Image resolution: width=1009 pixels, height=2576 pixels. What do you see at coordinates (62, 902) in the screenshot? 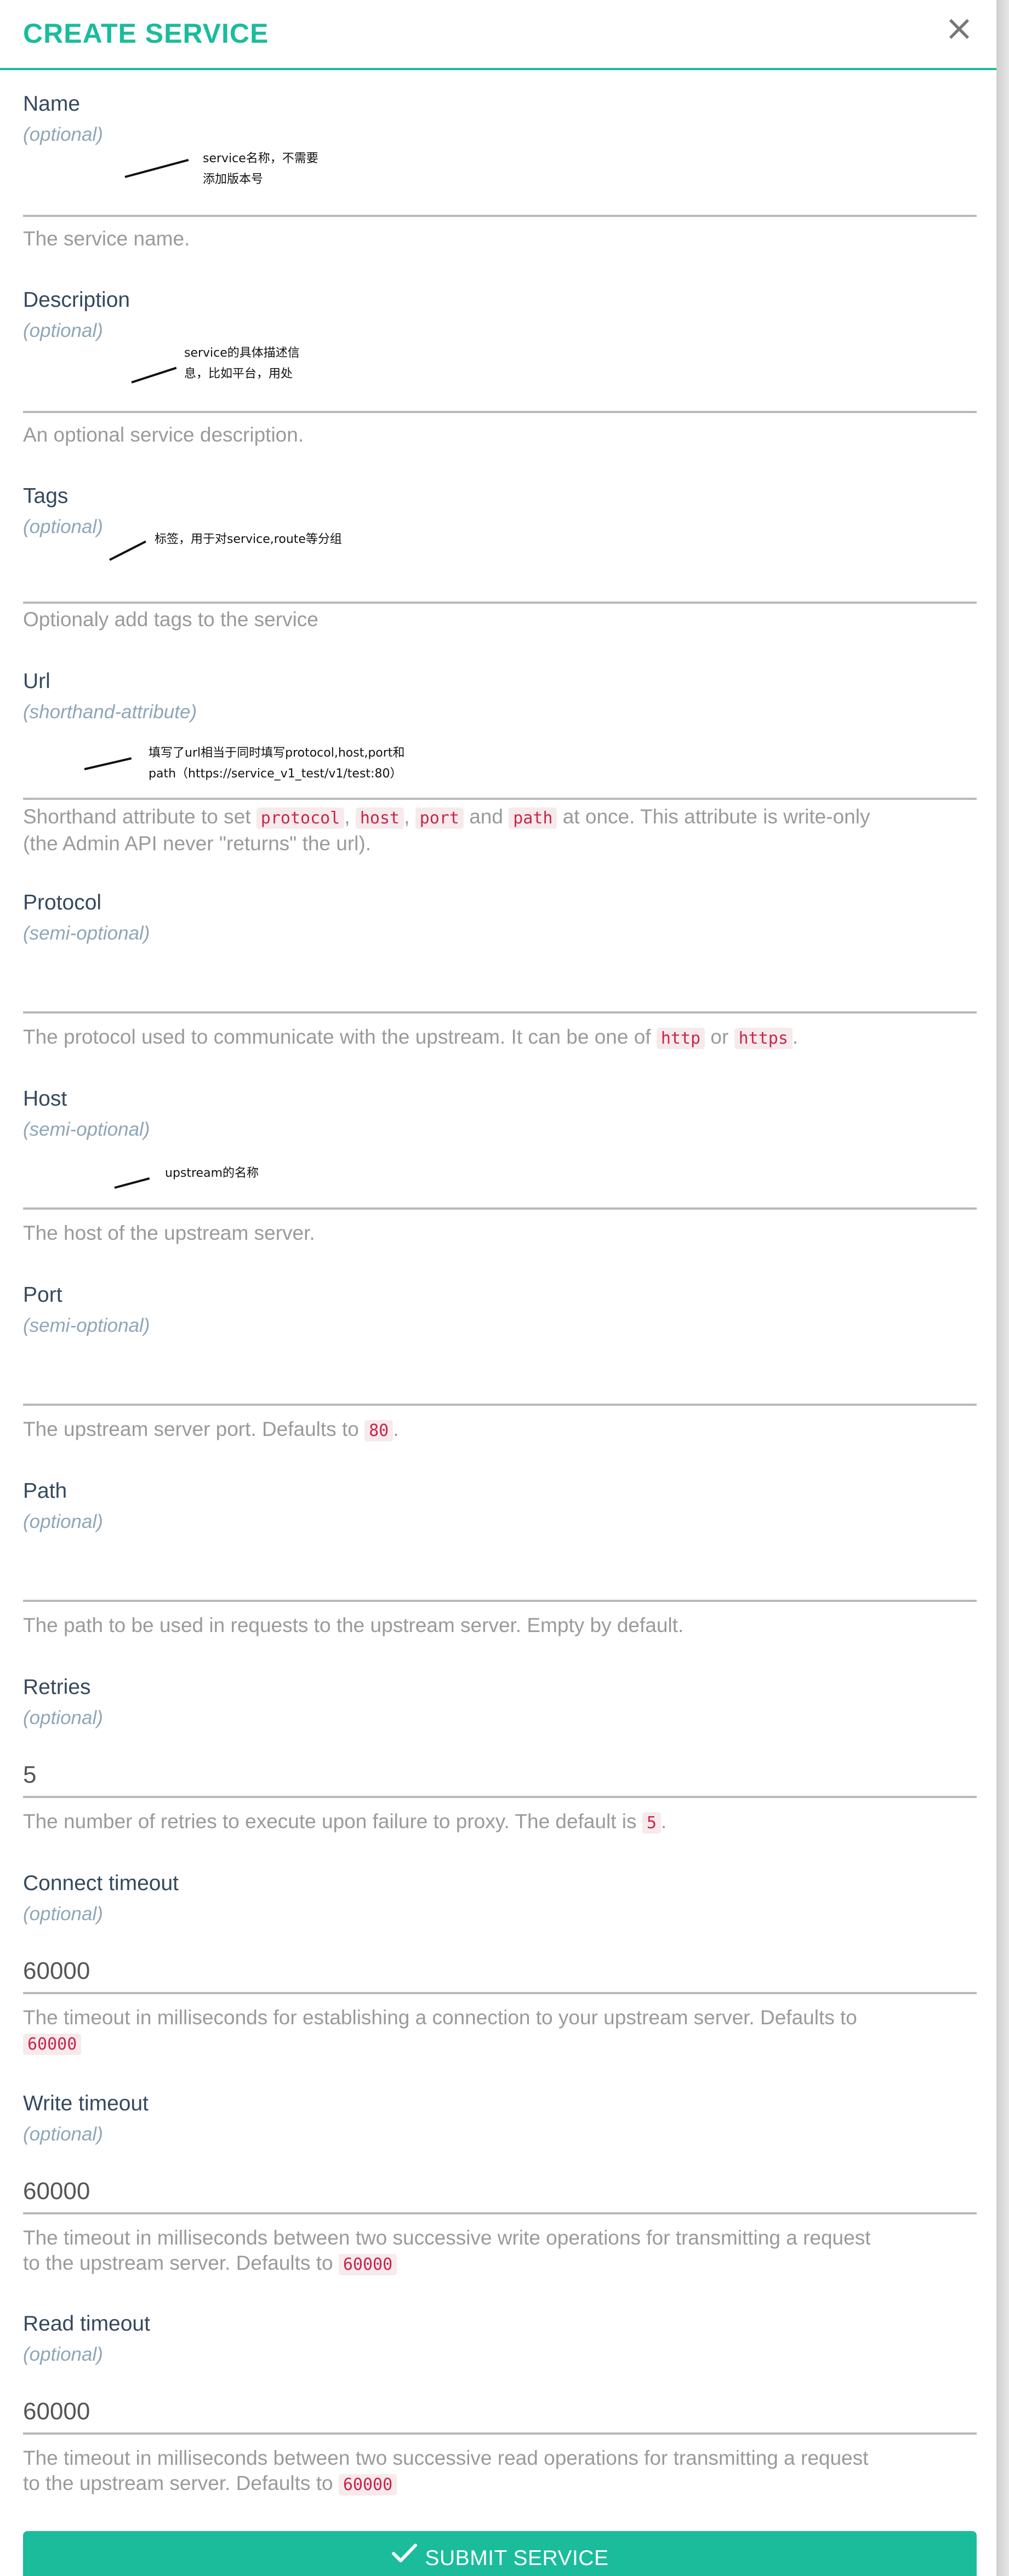
I see `field-label: Protocol` at bounding box center [62, 902].